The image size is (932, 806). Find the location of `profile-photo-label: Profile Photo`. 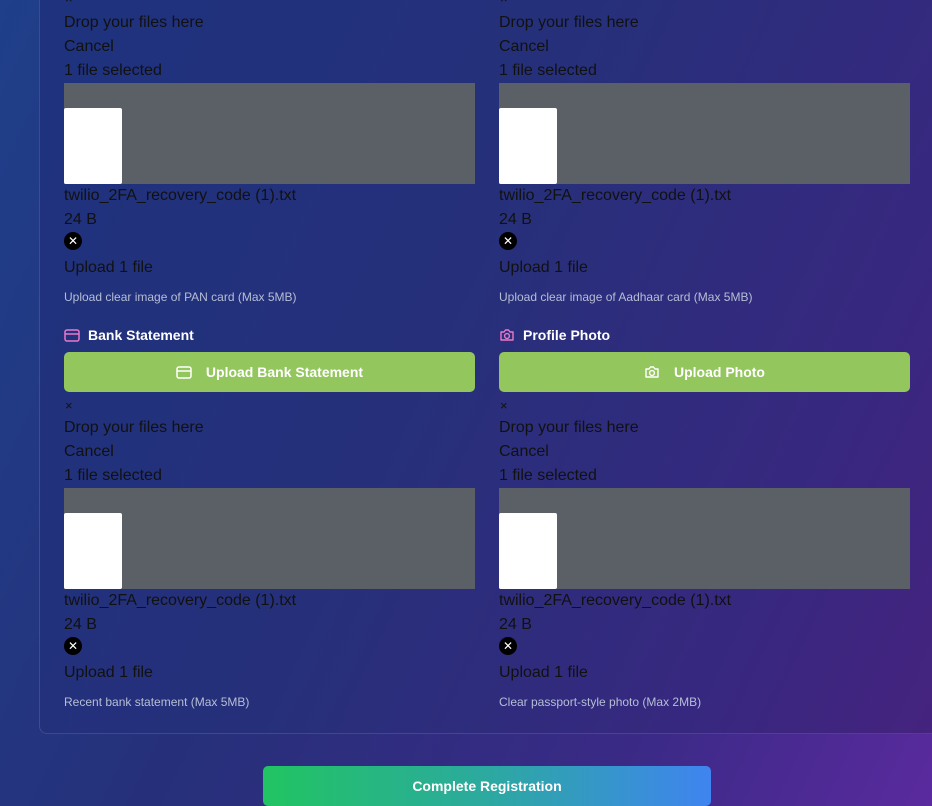

profile-photo-label: Profile Photo is located at coordinates (554, 335).